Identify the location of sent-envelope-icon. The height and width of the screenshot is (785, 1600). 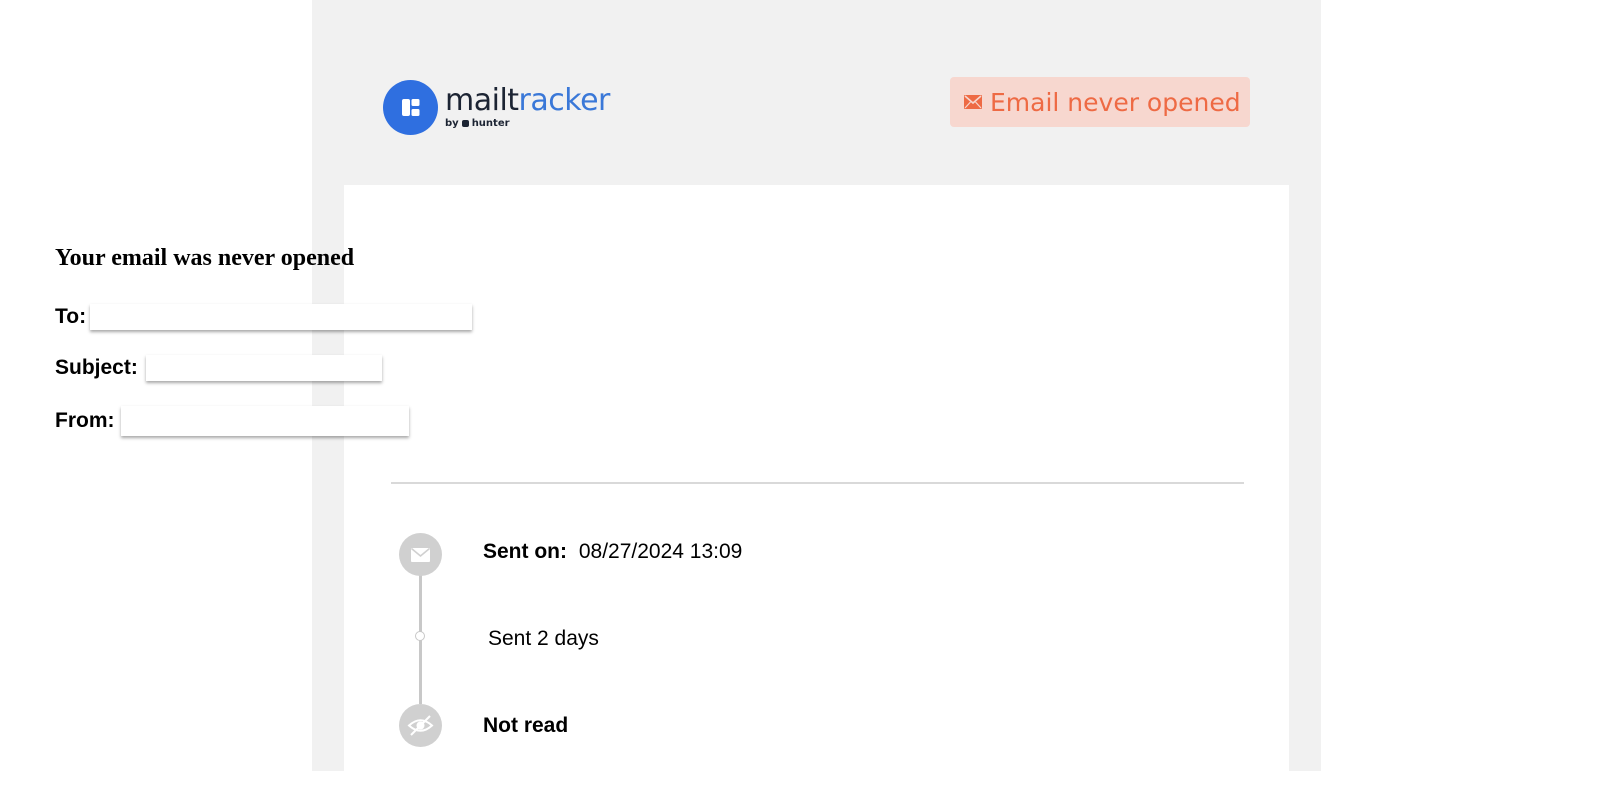
(420, 554).